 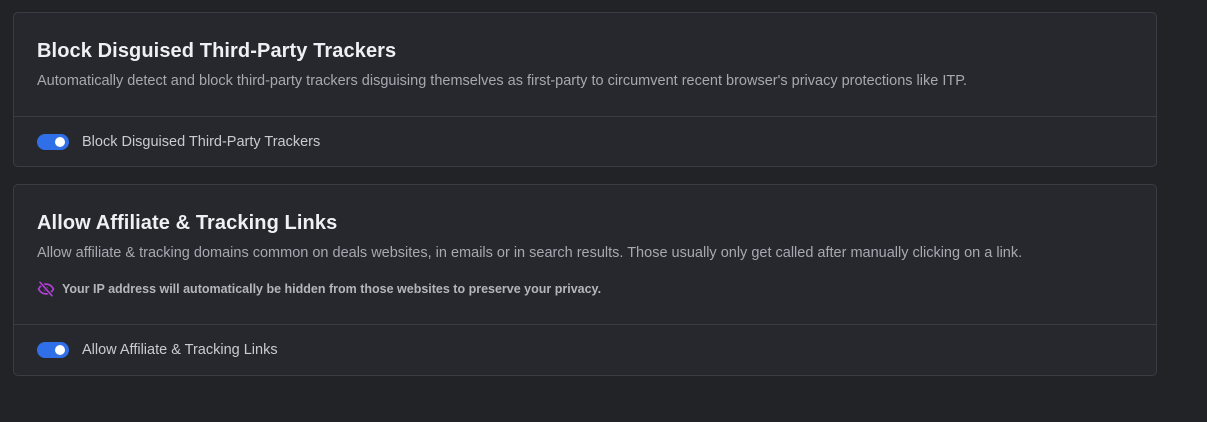 What do you see at coordinates (53, 350) in the screenshot?
I see `allow-affiliate-links-toggle` at bounding box center [53, 350].